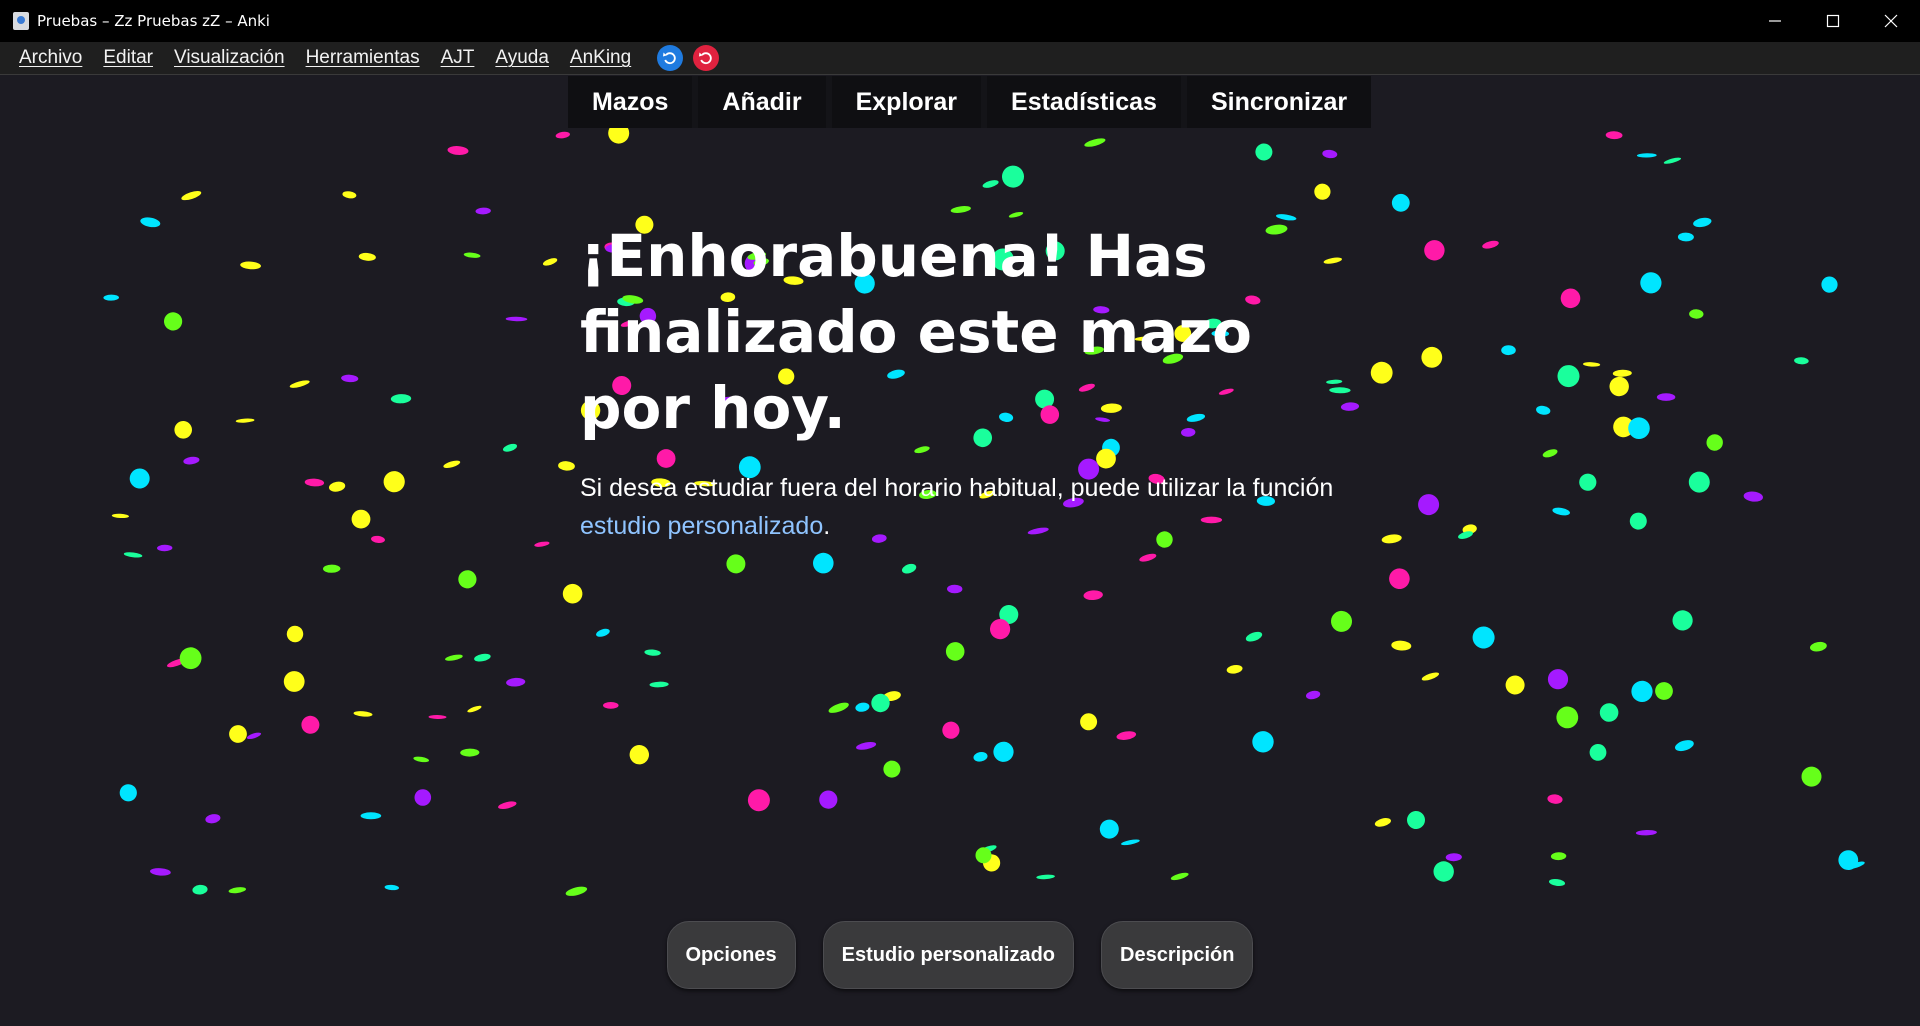 The width and height of the screenshot is (1920, 1026). Describe the element at coordinates (701, 526) in the screenshot. I see `custom-study-link: estudio personalizado` at that location.